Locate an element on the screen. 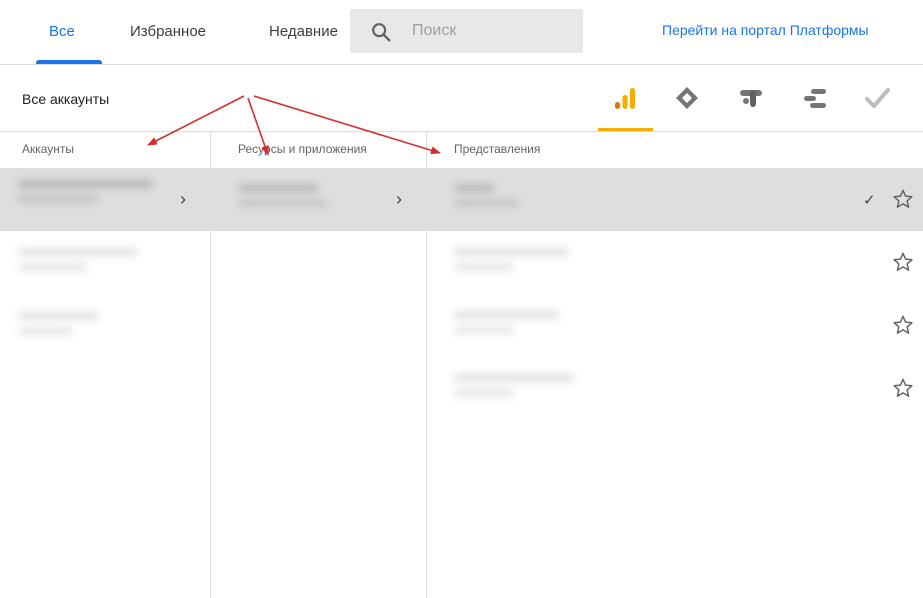 This screenshot has width=923, height=598. search-icon is located at coordinates (381, 32).